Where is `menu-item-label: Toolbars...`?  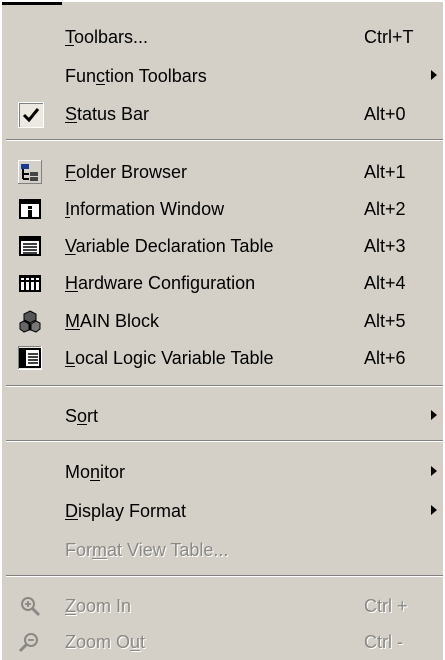
menu-item-label: Toolbars... is located at coordinates (107, 37).